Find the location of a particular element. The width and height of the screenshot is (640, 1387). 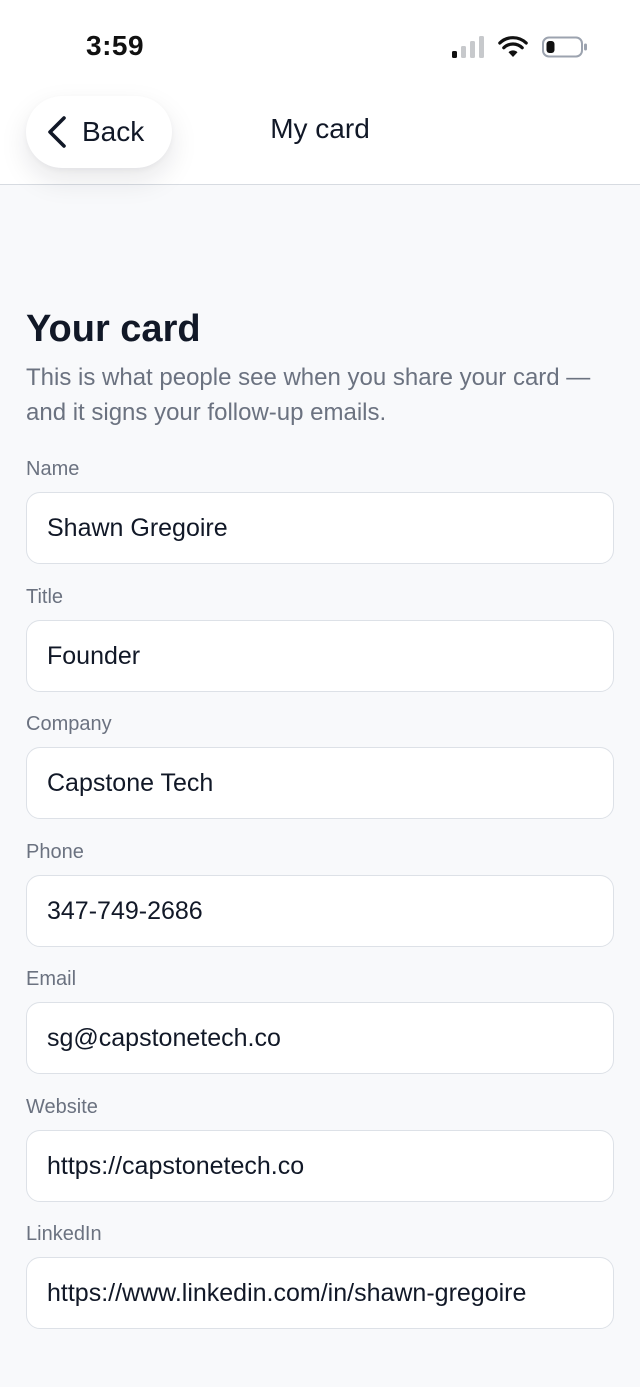

phone-field is located at coordinates (320, 911).